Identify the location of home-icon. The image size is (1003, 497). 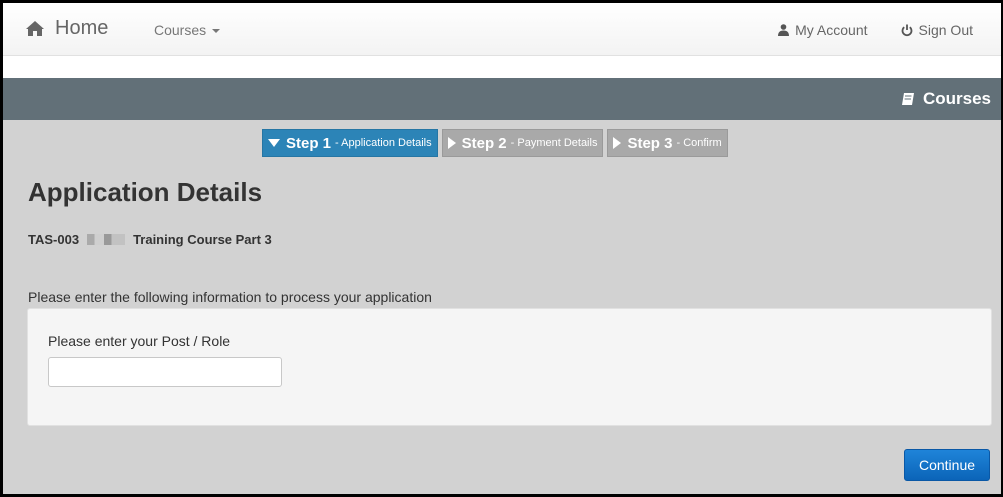
(35, 28).